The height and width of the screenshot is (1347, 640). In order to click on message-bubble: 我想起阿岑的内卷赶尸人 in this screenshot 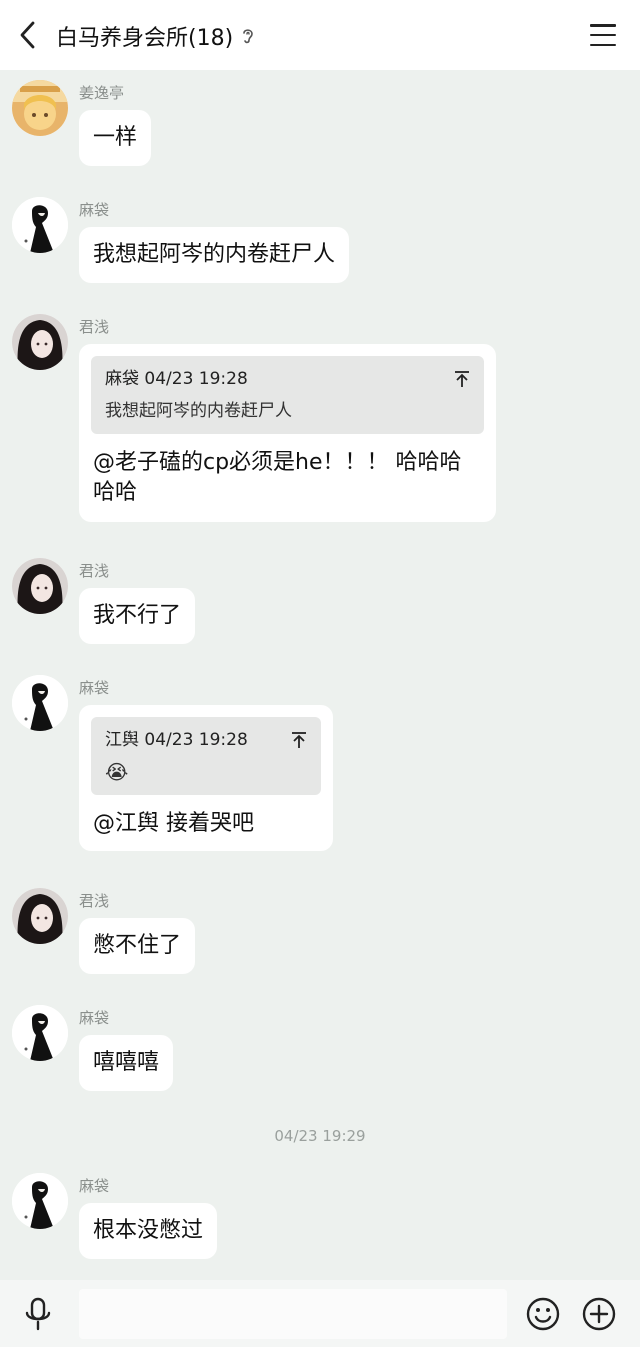, I will do `click(214, 255)`.